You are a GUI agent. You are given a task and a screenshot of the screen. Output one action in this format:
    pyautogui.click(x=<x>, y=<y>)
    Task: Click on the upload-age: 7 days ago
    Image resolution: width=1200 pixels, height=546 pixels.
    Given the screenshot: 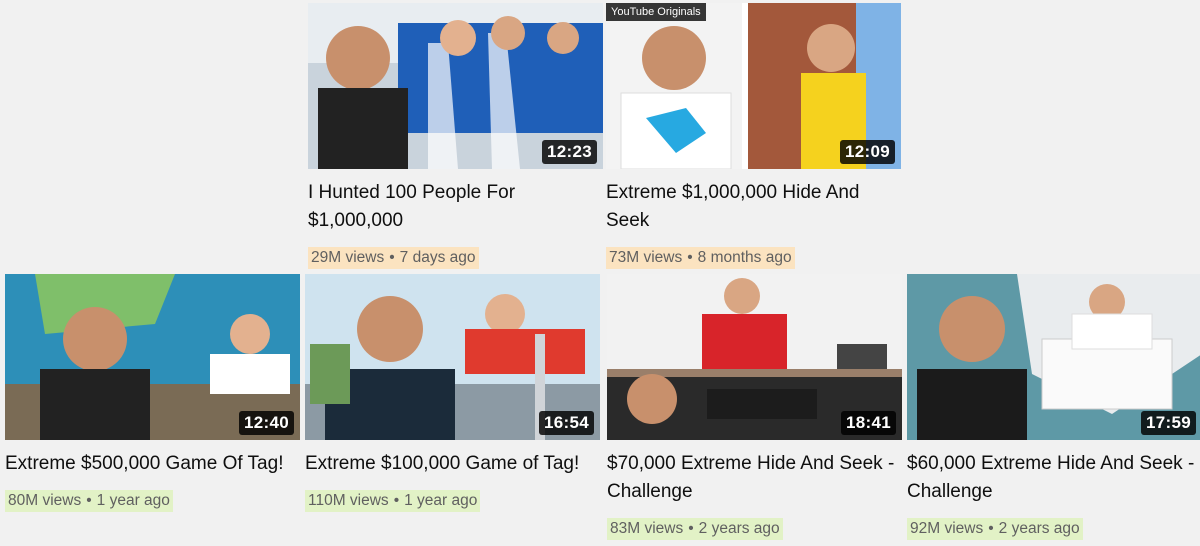 What is the action you would take?
    pyautogui.click(x=437, y=257)
    